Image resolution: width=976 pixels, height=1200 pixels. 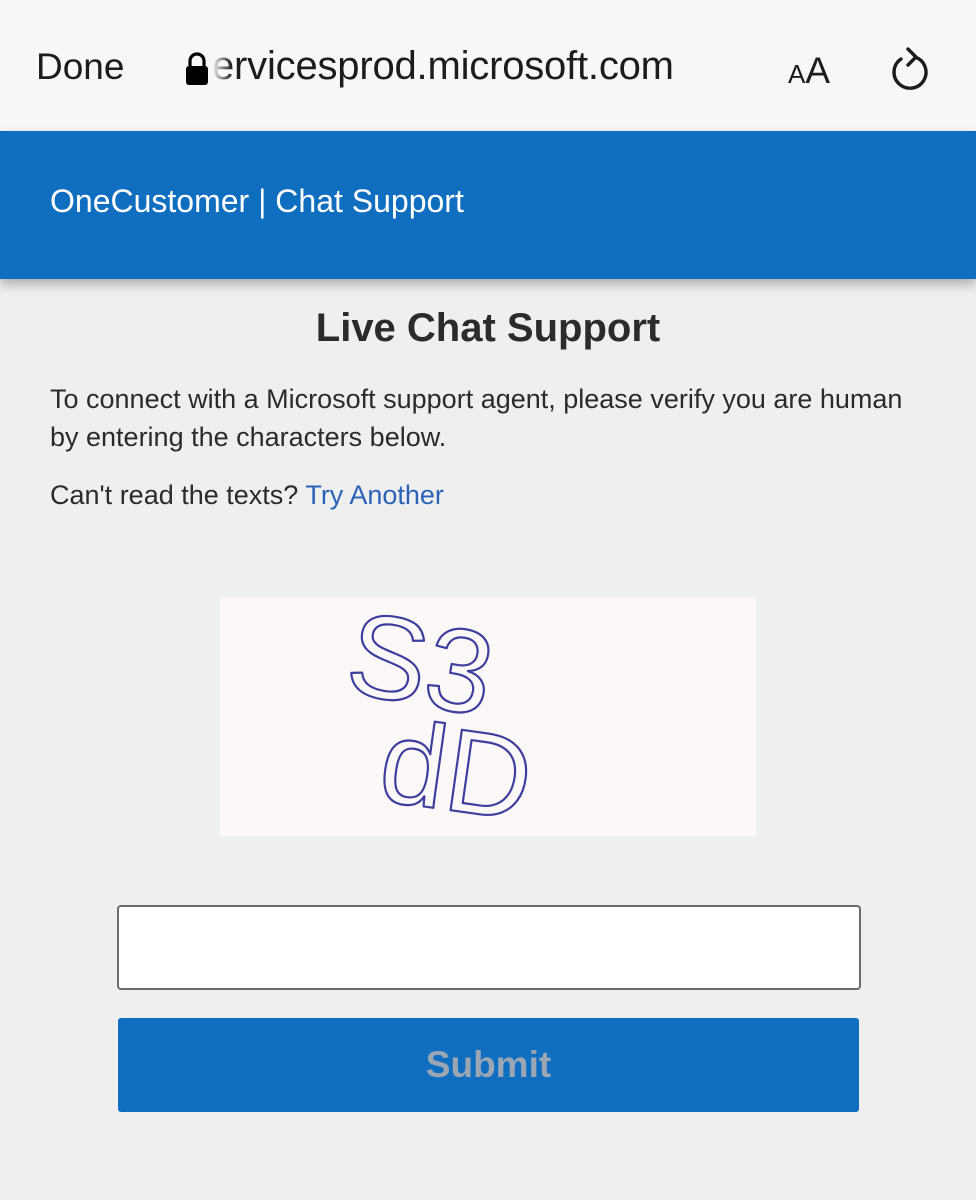 What do you see at coordinates (797, 74) in the screenshot?
I see `aa-small-glyph: A` at bounding box center [797, 74].